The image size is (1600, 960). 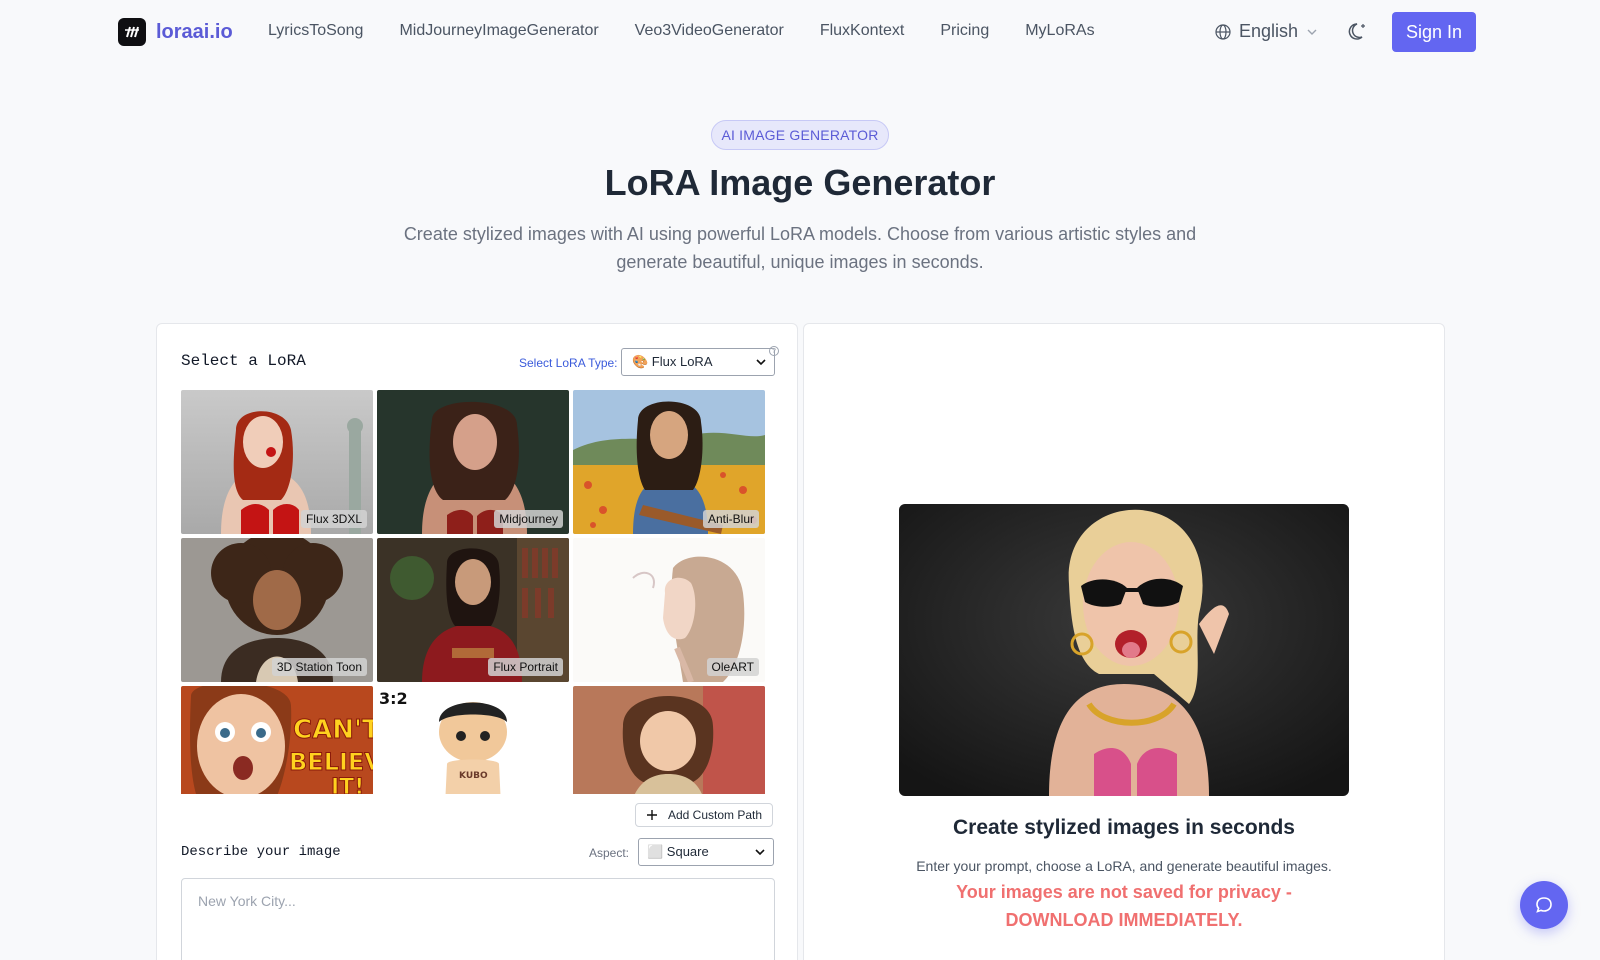 I want to click on aspect-select: ⬜ Square, so click(x=706, y=852).